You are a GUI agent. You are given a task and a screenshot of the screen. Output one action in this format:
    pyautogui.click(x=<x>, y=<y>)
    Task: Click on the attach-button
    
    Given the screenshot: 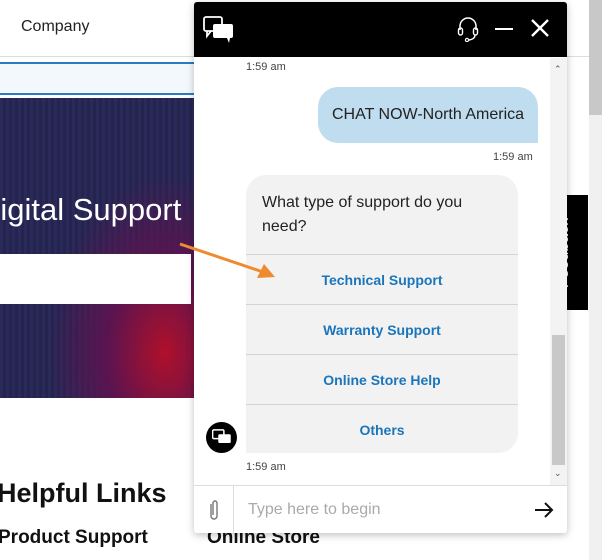 What is the action you would take?
    pyautogui.click(x=214, y=509)
    